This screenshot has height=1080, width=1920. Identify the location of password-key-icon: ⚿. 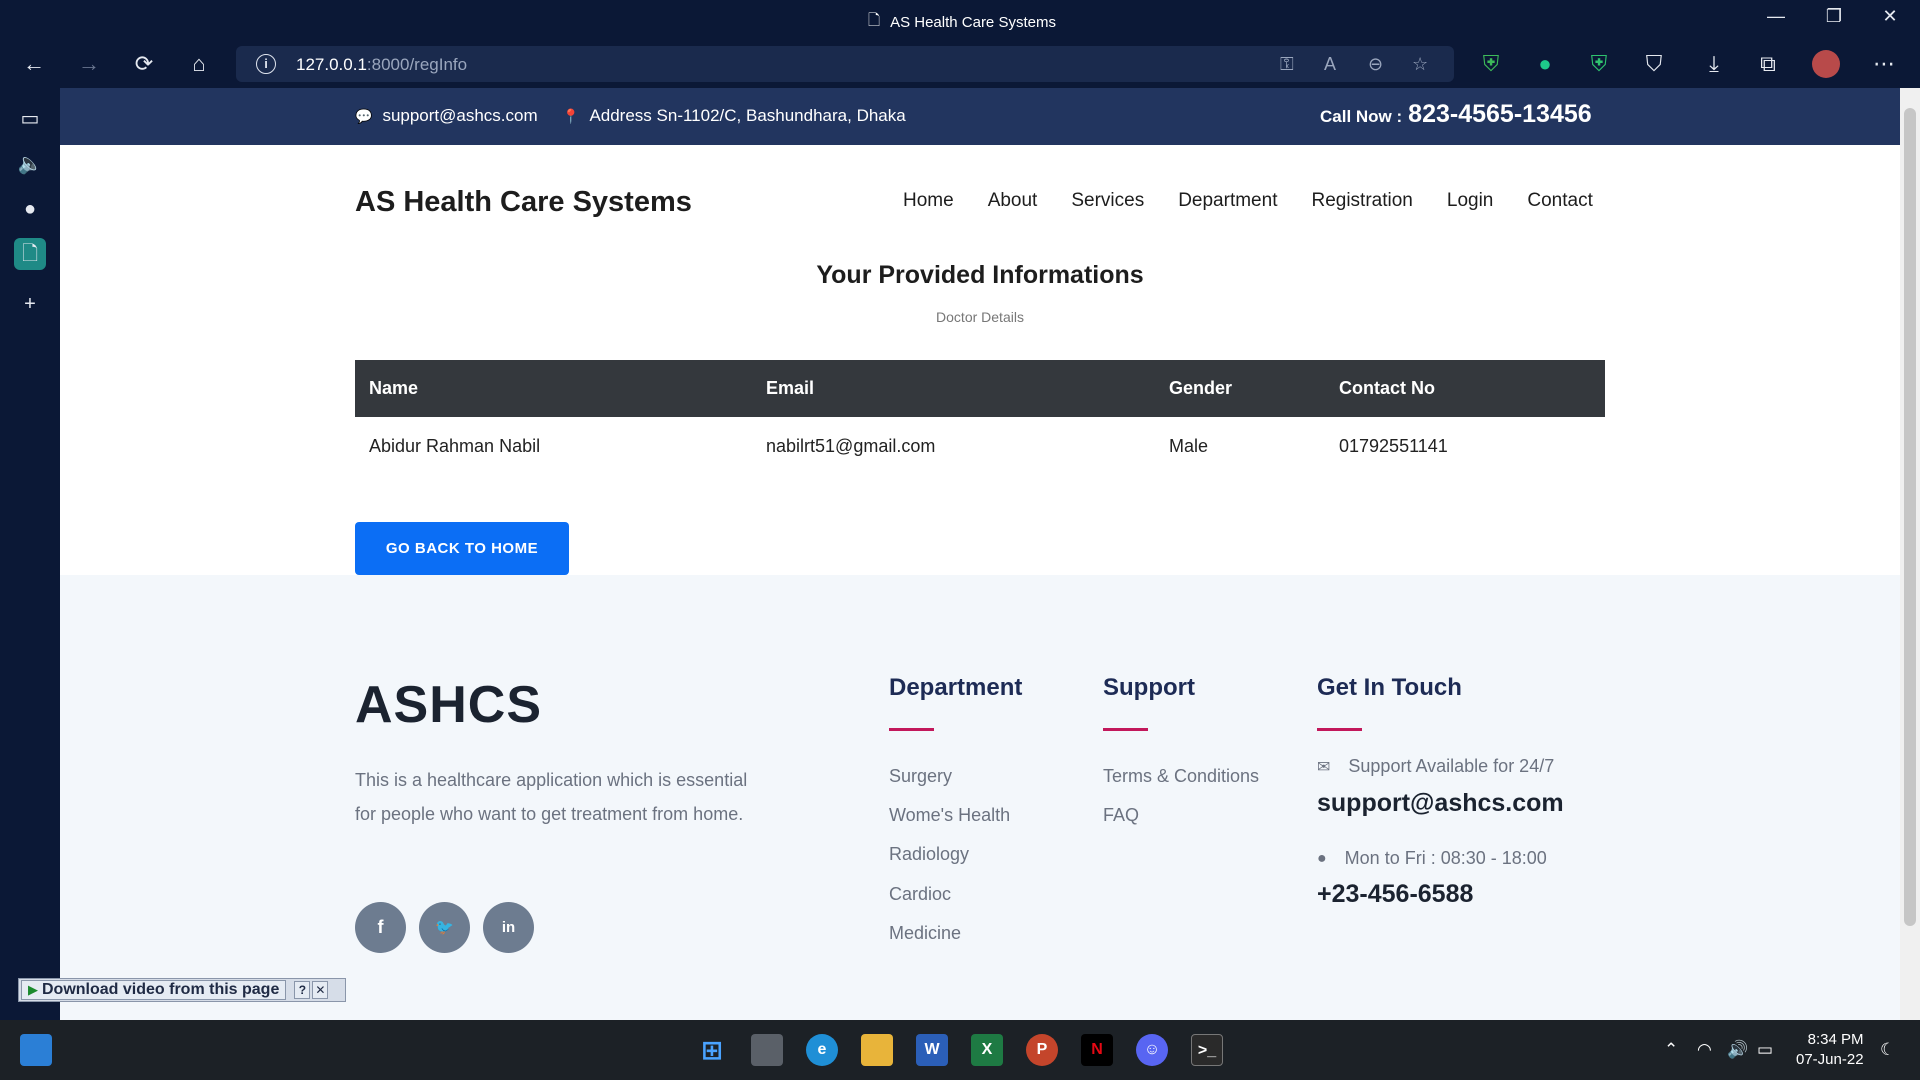
(1287, 64).